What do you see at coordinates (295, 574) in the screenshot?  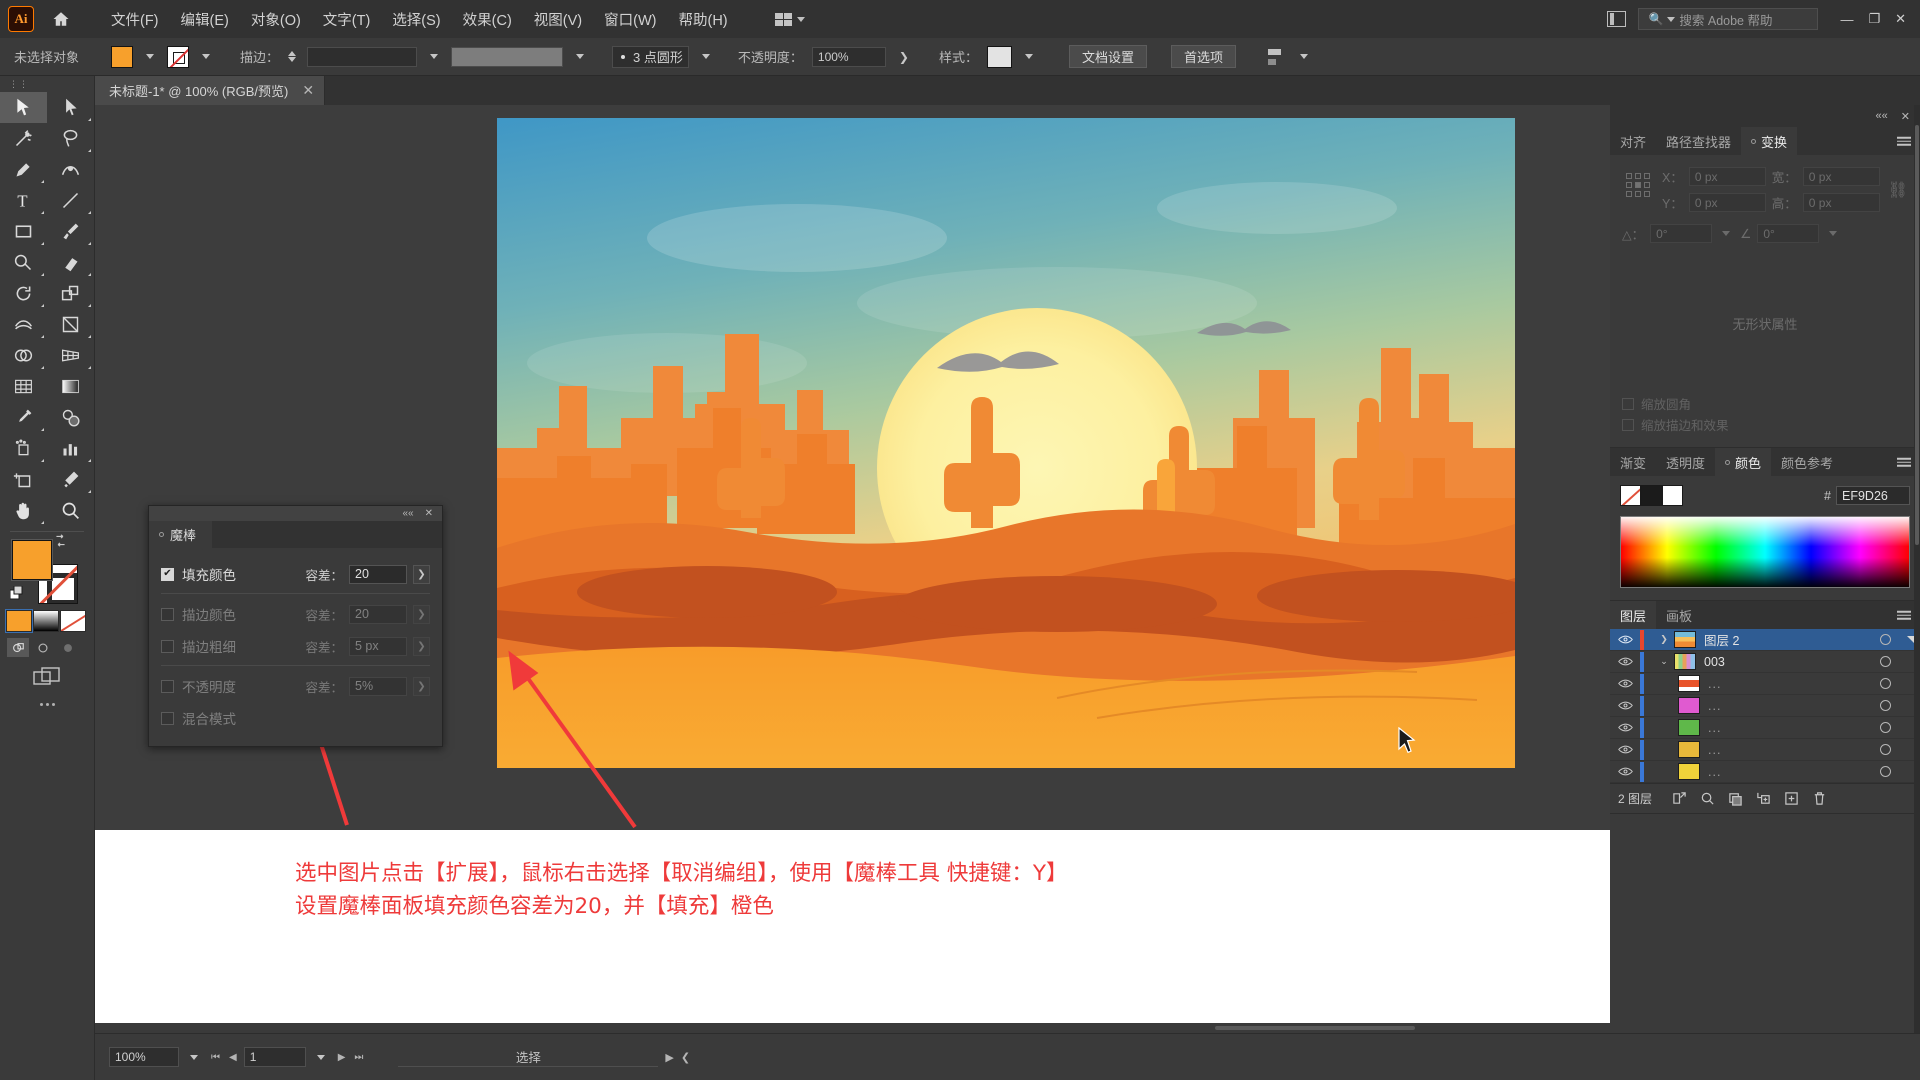 I see `mw-row-fill-color: 填充颜色 容差： 20 ❯` at bounding box center [295, 574].